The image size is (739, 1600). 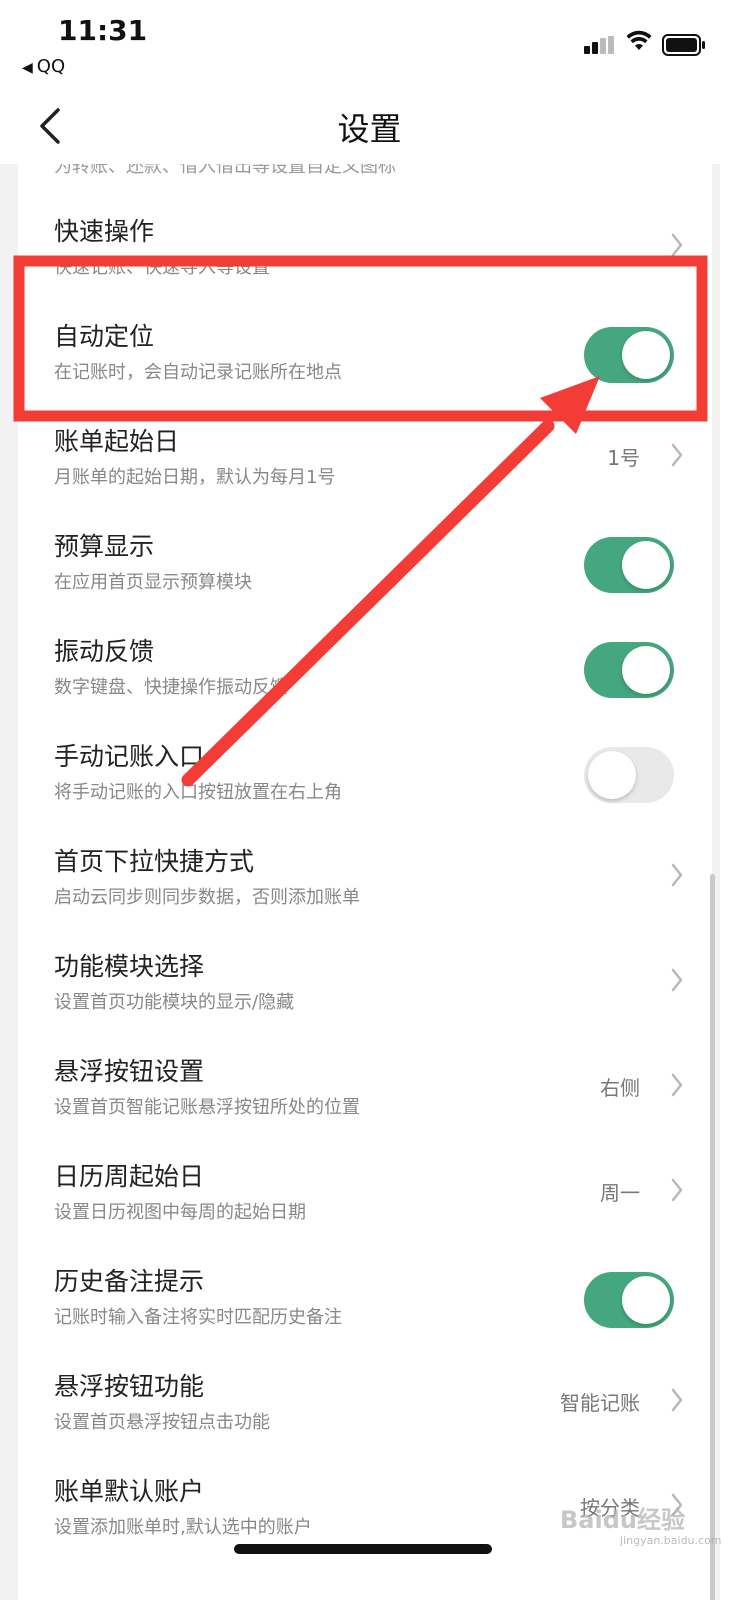 What do you see at coordinates (162, 267) in the screenshot?
I see `setting-description: 快速记账、快速导入等设置` at bounding box center [162, 267].